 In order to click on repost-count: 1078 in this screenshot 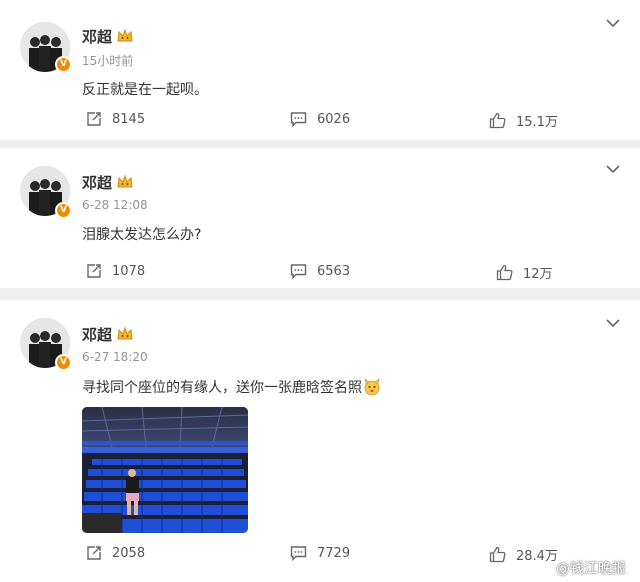, I will do `click(129, 271)`.